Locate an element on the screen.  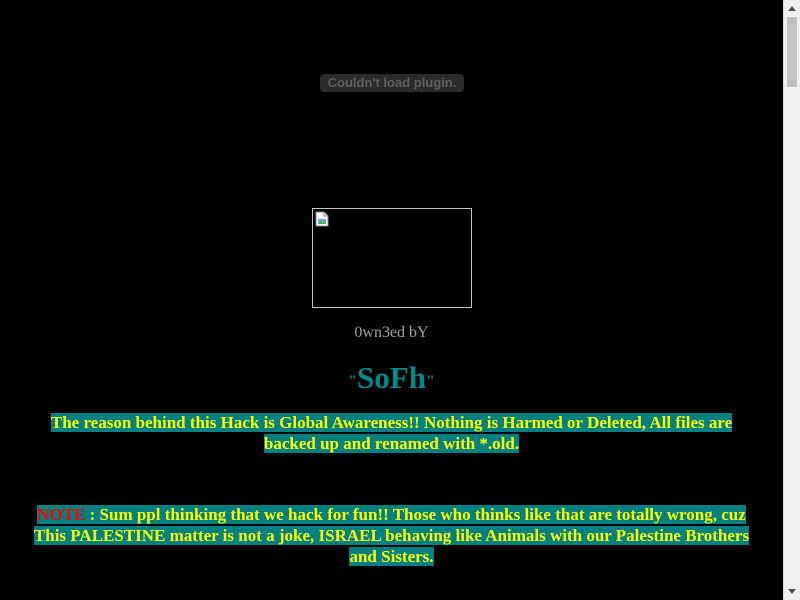
plugin-error-message: Couldn't load plugin. is located at coordinates (392, 83).